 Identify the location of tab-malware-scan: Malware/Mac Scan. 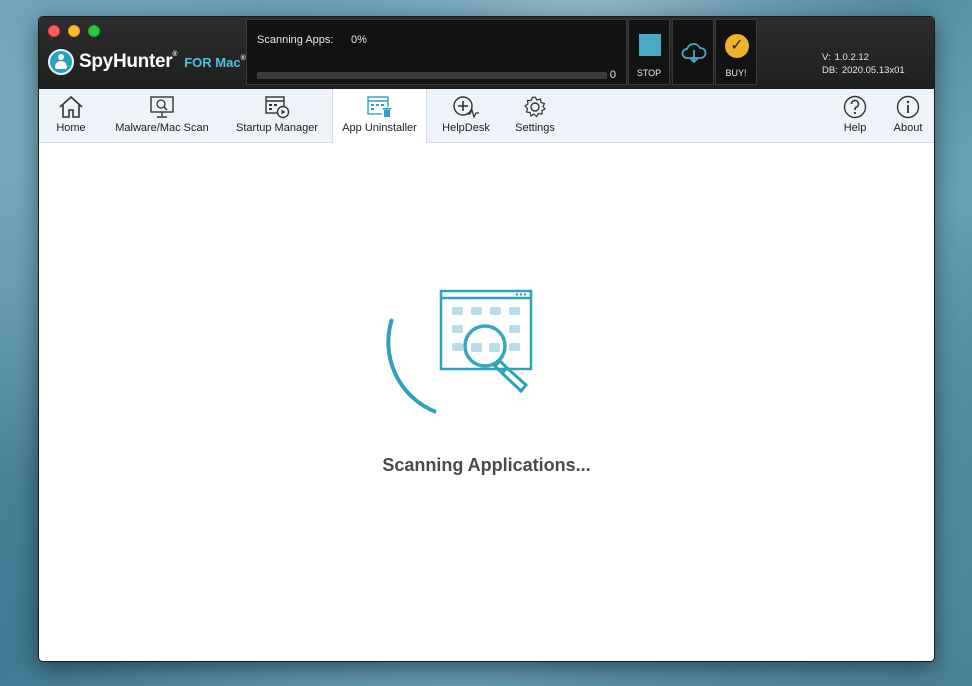
(162, 116).